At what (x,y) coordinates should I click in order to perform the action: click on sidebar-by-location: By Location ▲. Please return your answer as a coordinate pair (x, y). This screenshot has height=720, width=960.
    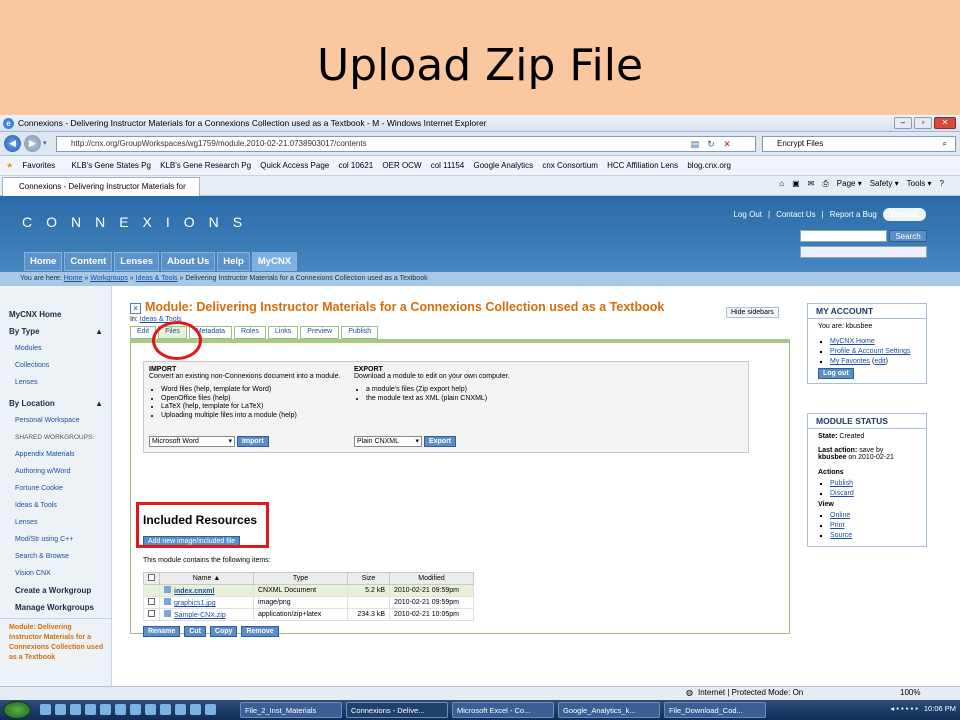
    Looking at the image, I should click on (55, 403).